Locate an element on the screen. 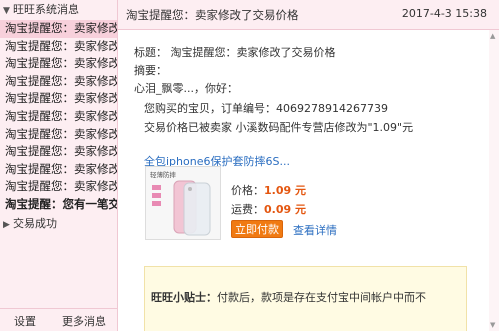  price-label: 价格： is located at coordinates (247, 190).